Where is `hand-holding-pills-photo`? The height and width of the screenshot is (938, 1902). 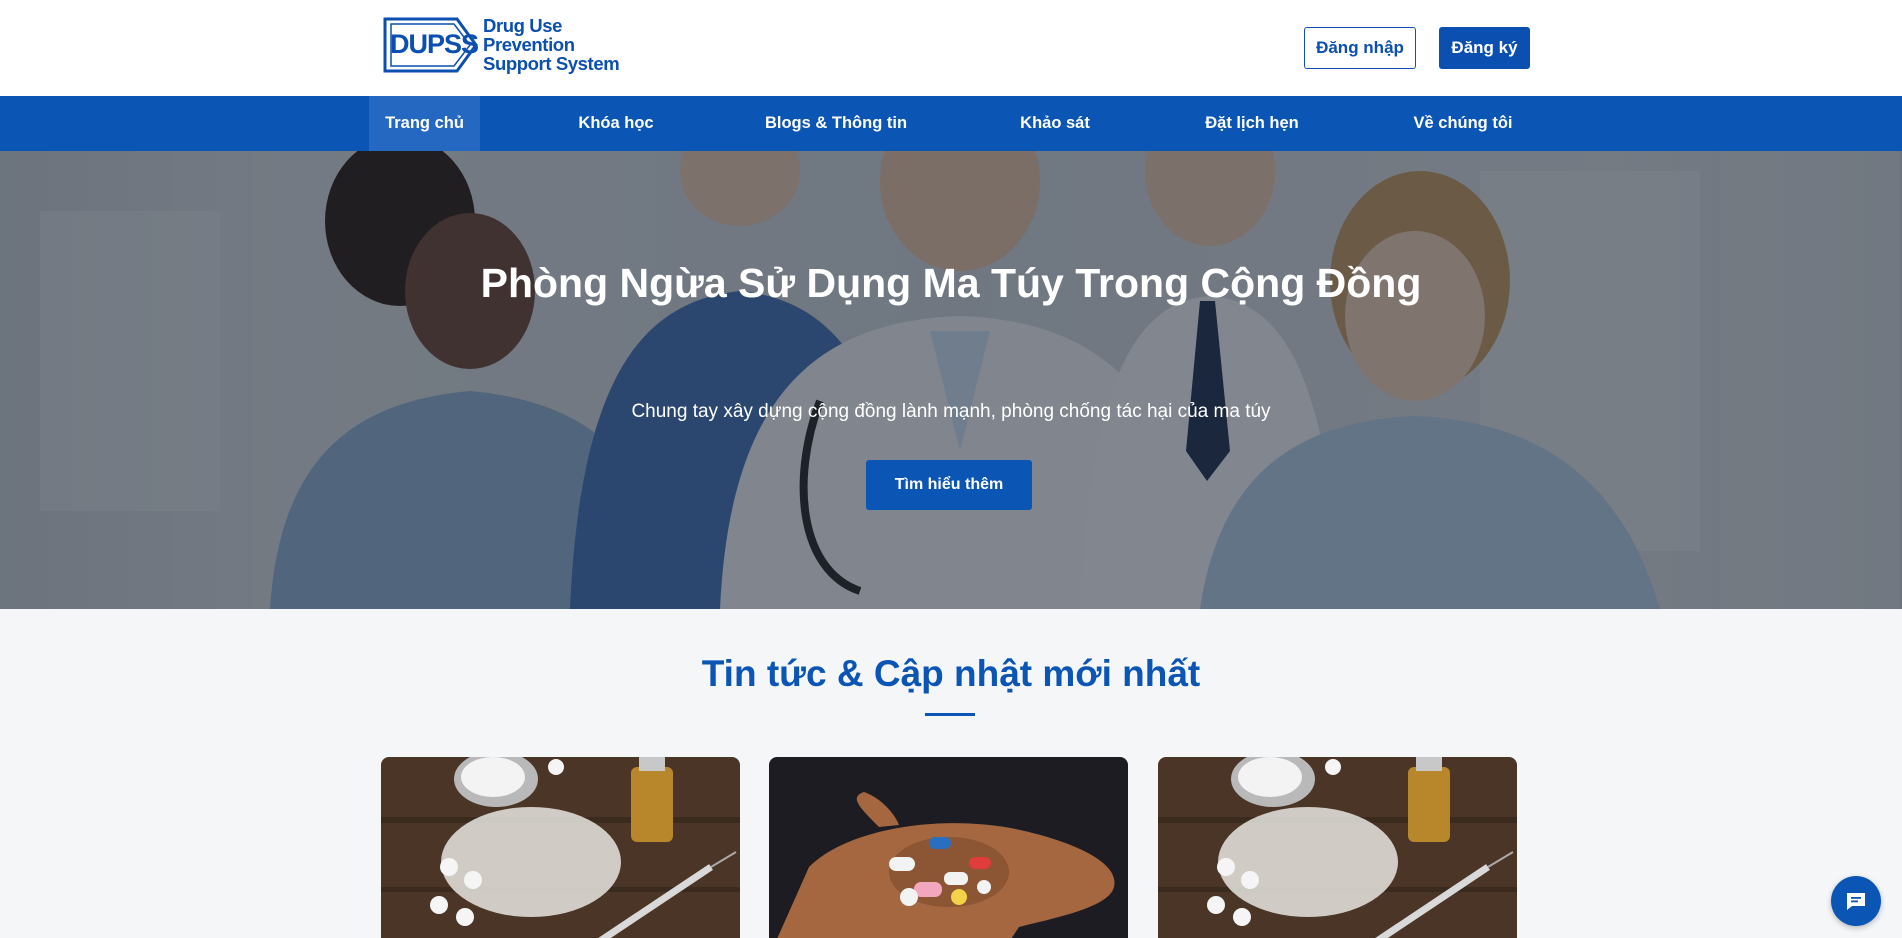 hand-holding-pills-photo is located at coordinates (948, 847).